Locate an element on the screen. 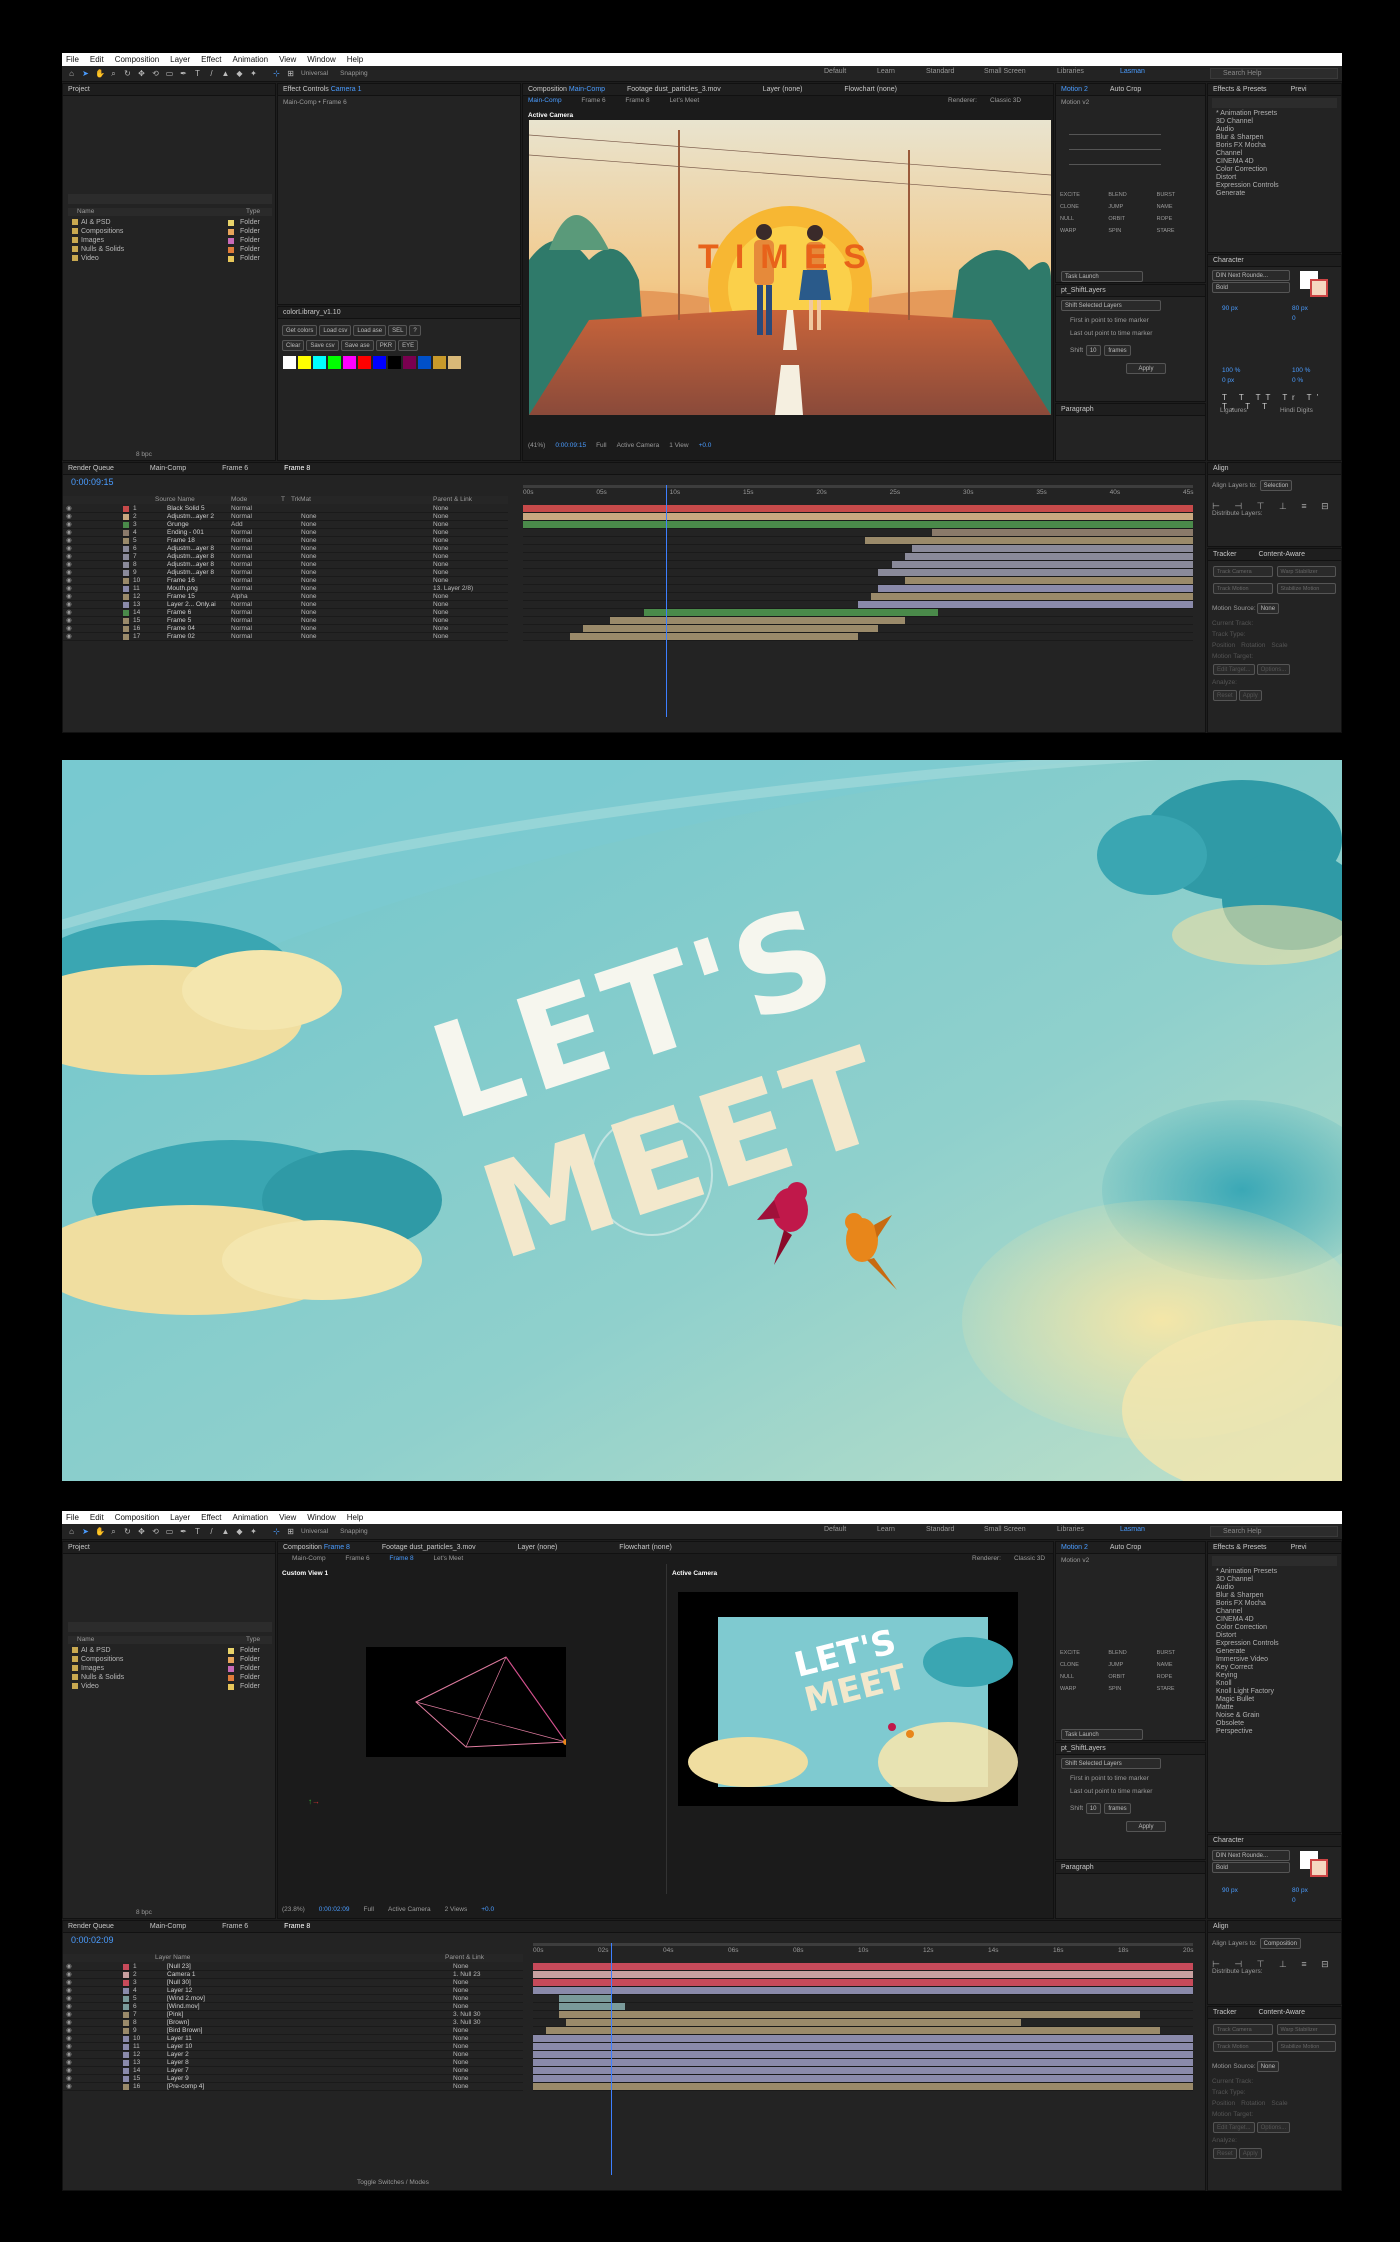  character-title-2: Character is located at coordinates (1274, 1841).